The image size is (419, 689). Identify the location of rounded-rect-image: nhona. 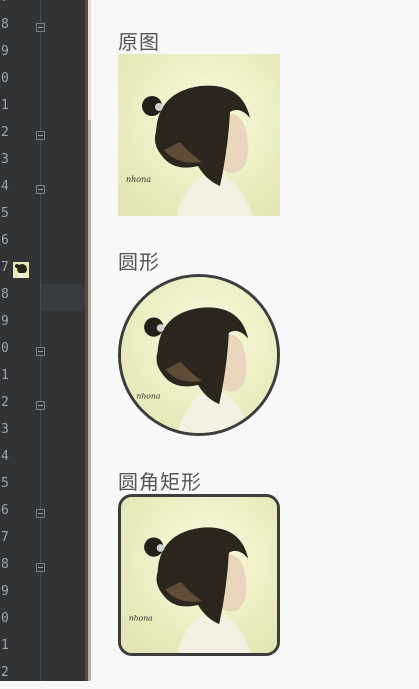
(199, 575).